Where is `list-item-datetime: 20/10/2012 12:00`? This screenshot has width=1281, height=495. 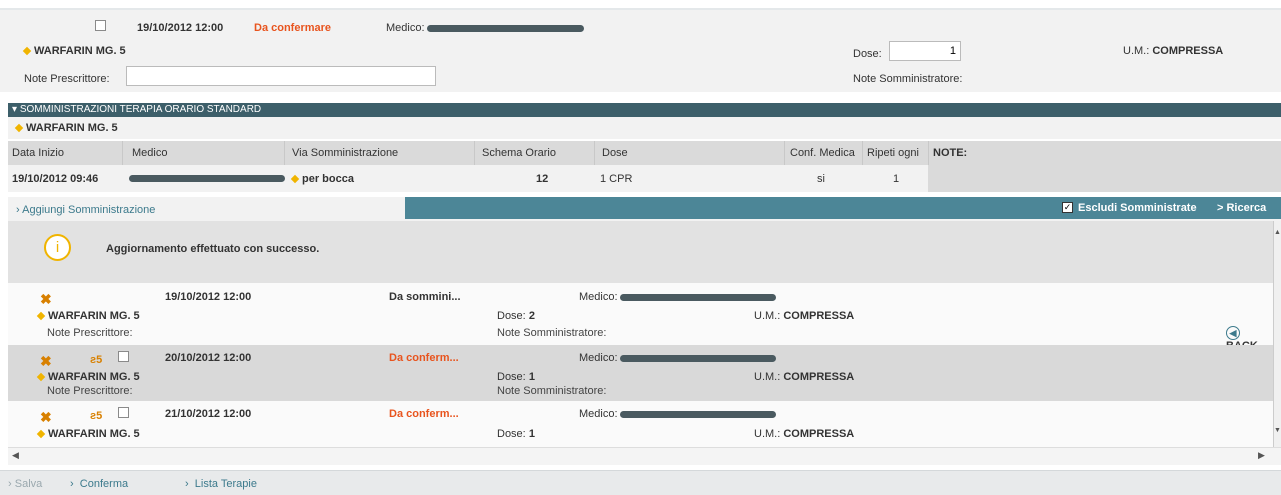
list-item-datetime: 20/10/2012 12:00 is located at coordinates (208, 358).